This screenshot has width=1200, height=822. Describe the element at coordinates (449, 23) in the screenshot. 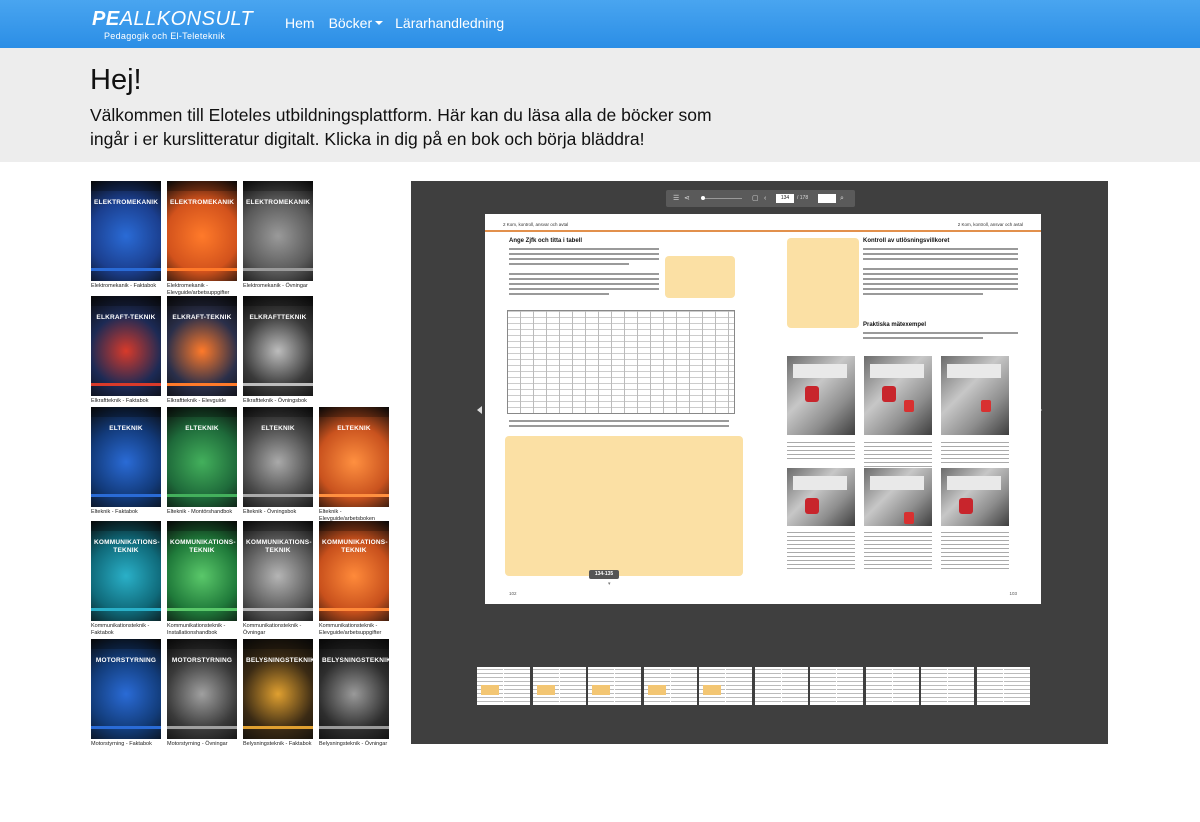

I see `nav-teacher-guide: Lärarhandledning` at that location.